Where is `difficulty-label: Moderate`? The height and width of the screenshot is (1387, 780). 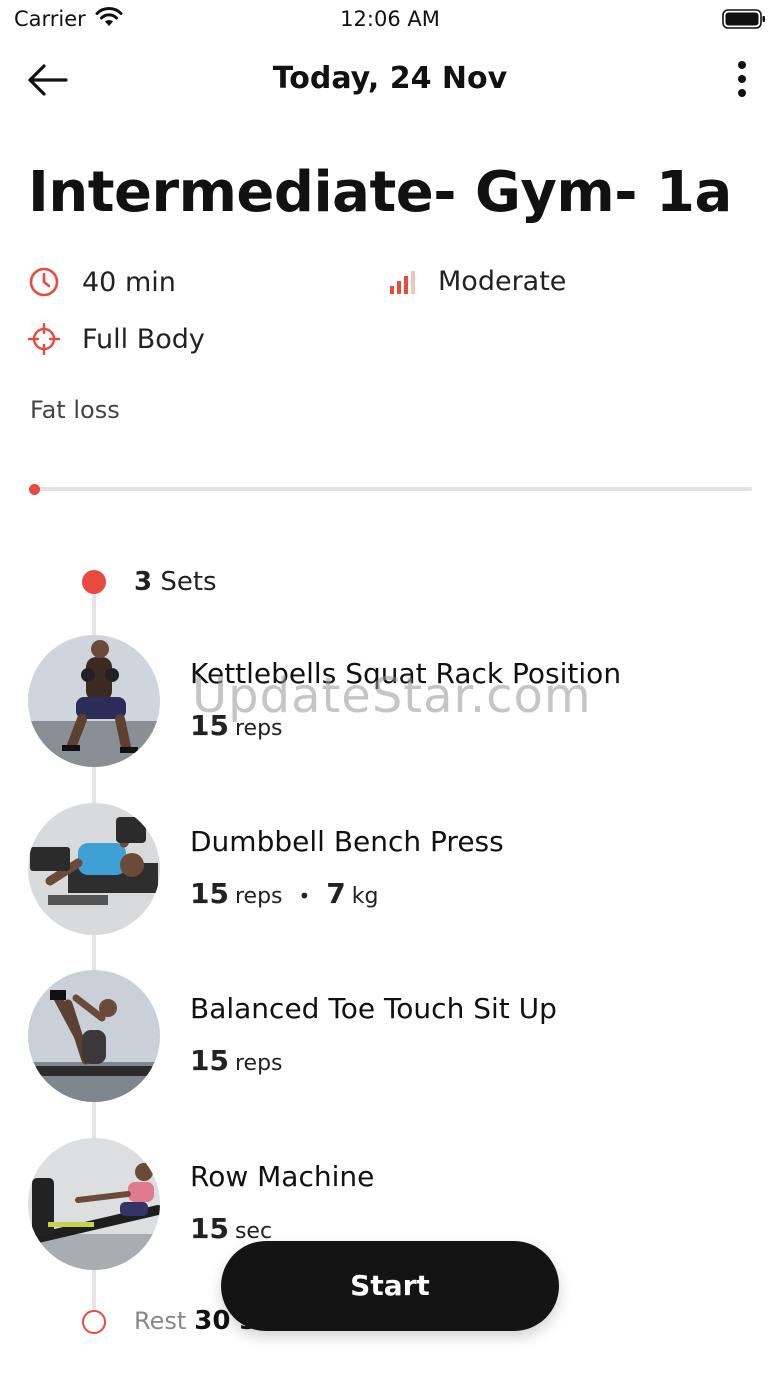 difficulty-label: Moderate is located at coordinates (502, 281).